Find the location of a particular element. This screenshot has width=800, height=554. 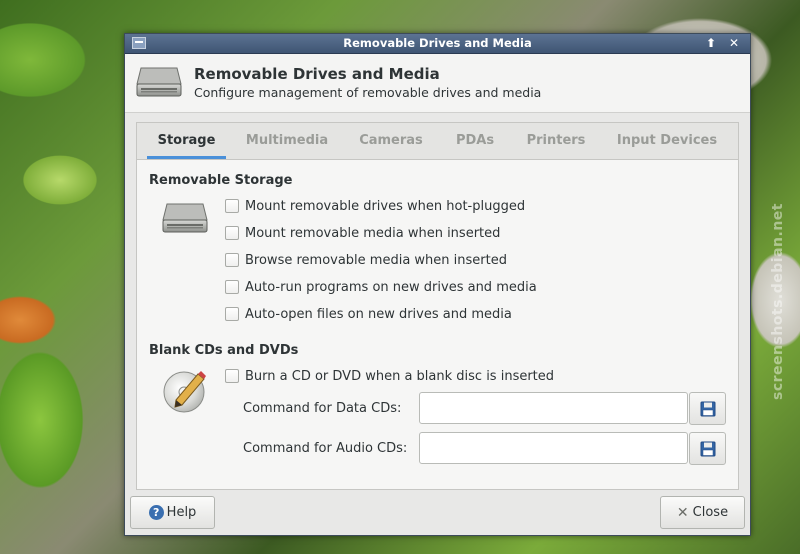

tab-input-devices: Input Devices is located at coordinates (667, 140).